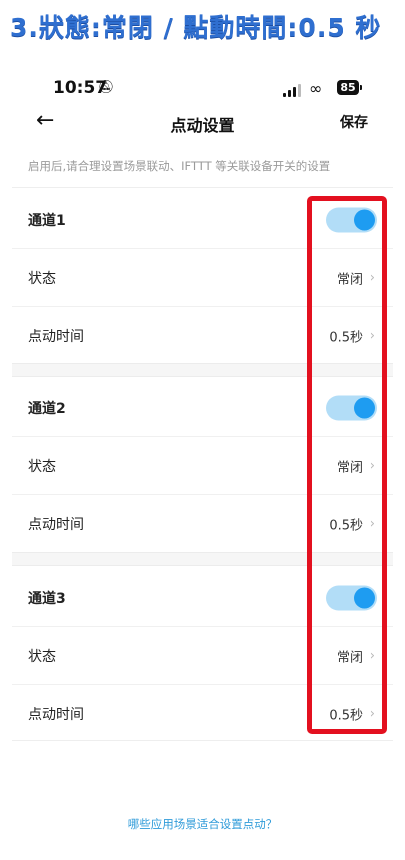 This screenshot has height=860, width=405. What do you see at coordinates (202, 122) in the screenshot?
I see `nav-bar: ← 点动设置 保存` at bounding box center [202, 122].